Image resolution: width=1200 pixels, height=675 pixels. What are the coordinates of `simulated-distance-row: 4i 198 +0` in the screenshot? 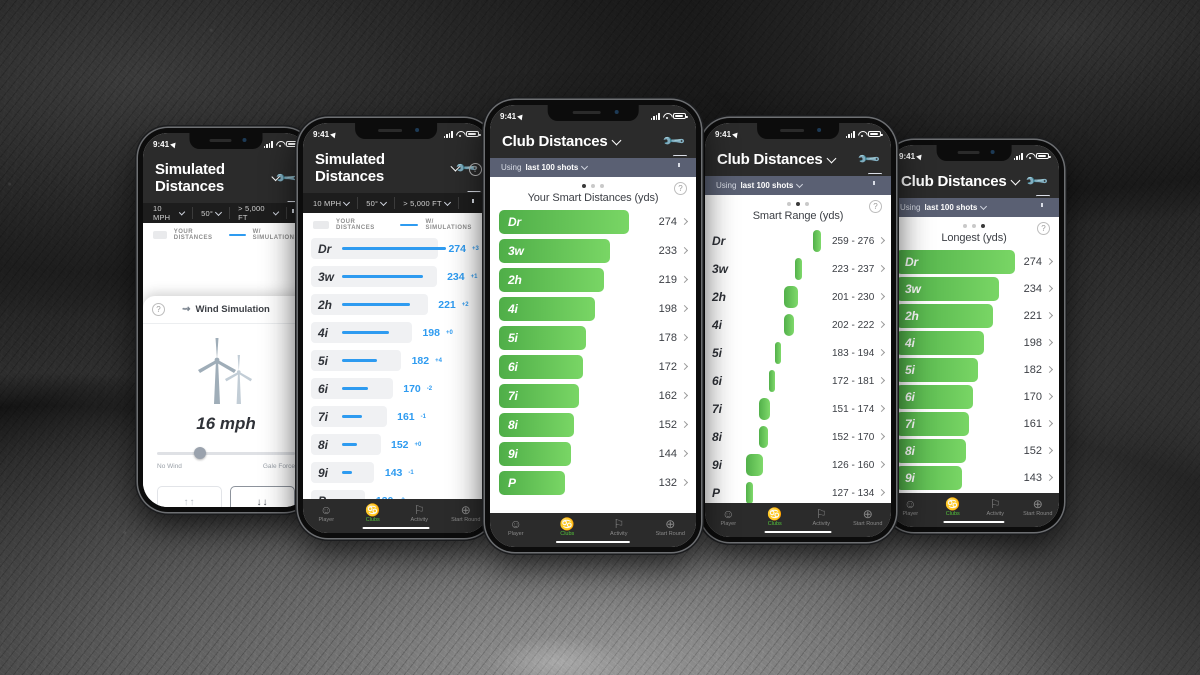 It's located at (396, 332).